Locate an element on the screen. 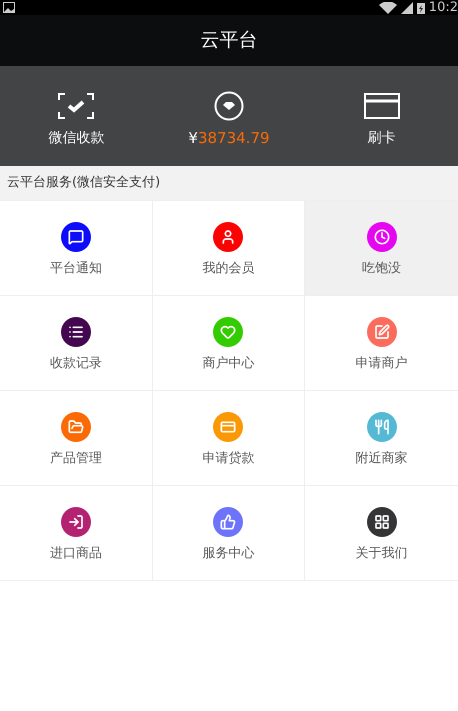  currency-sign: ¥ is located at coordinates (193, 137).